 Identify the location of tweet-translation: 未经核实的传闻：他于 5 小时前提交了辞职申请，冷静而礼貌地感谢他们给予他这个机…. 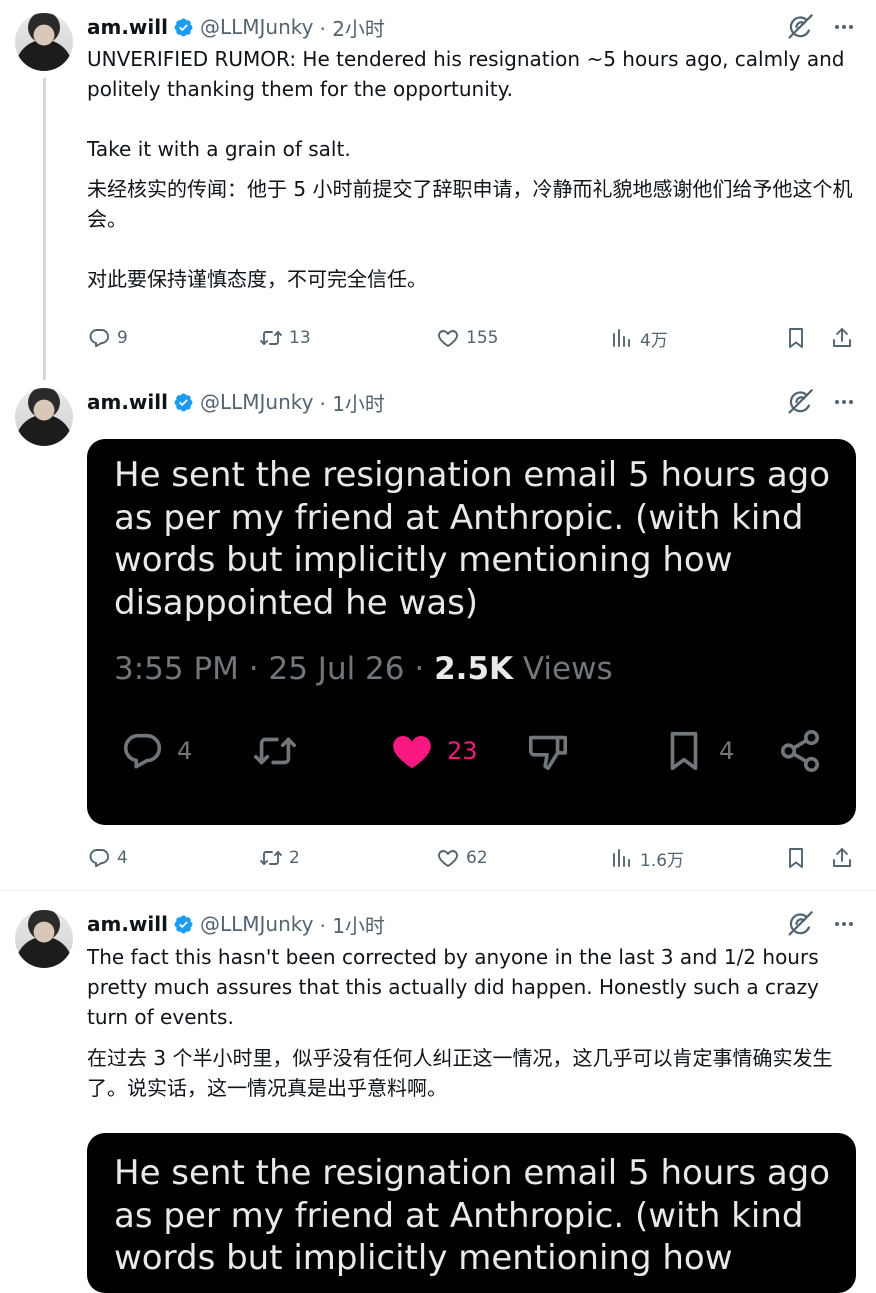
(470, 234).